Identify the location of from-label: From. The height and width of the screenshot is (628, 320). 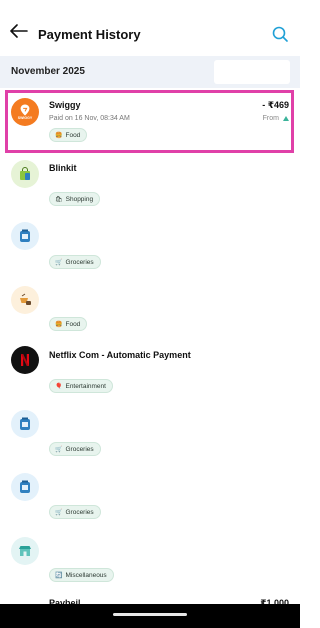
(270, 118).